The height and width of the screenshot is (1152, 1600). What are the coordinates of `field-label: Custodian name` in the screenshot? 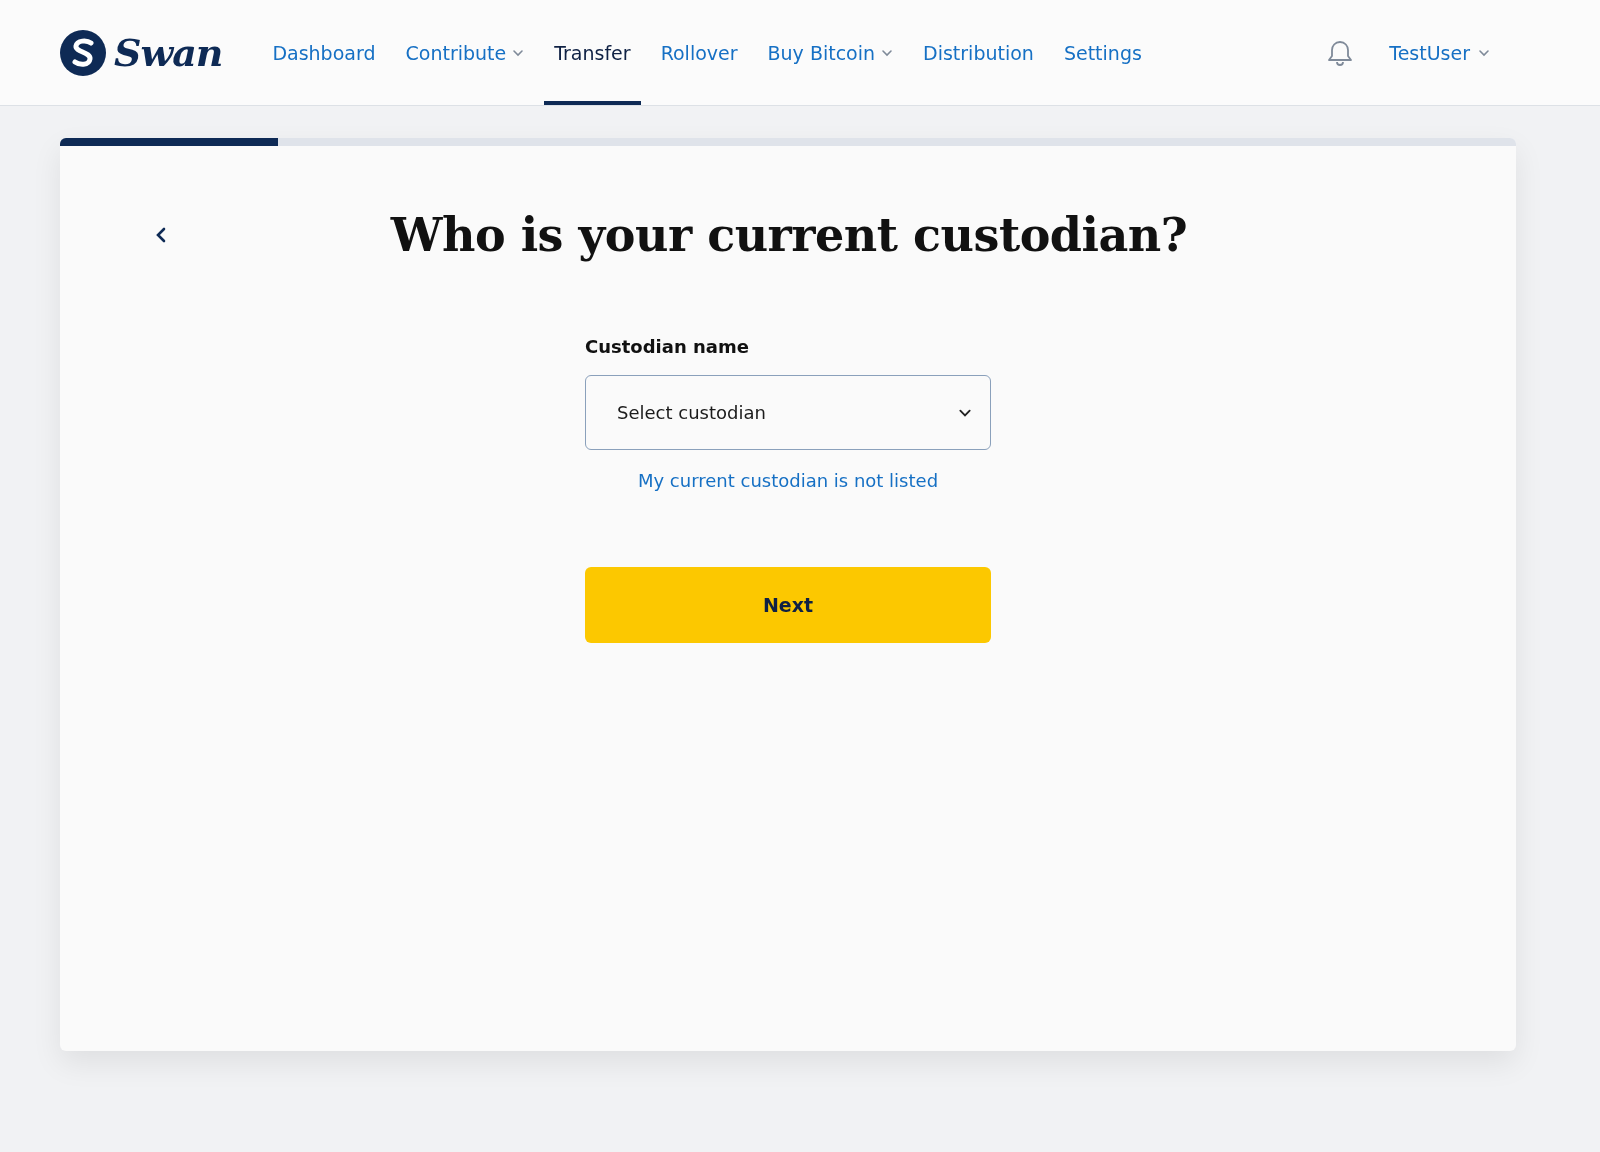 It's located at (667, 346).